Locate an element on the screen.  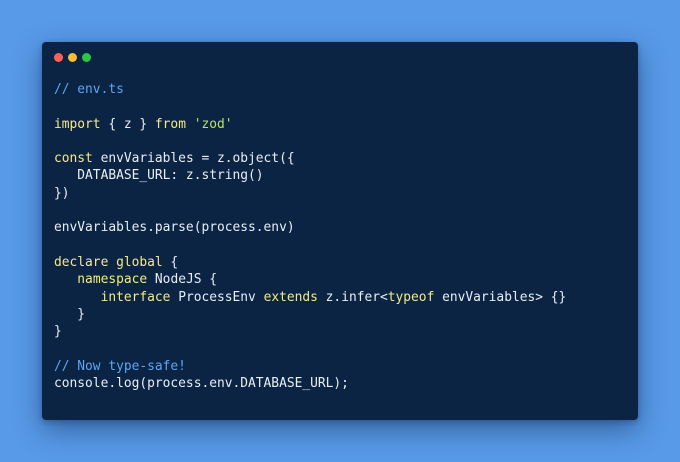
code-token-punc: { z } is located at coordinates (127, 124).